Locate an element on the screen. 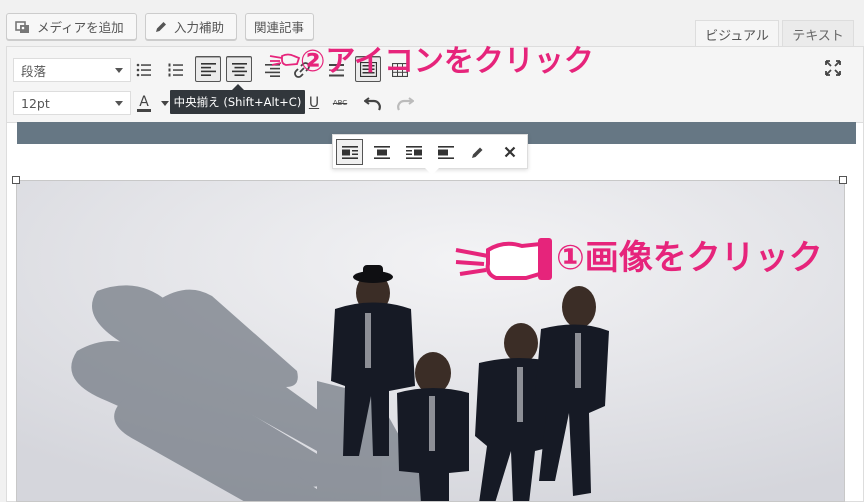  align-center-button is located at coordinates (239, 69).